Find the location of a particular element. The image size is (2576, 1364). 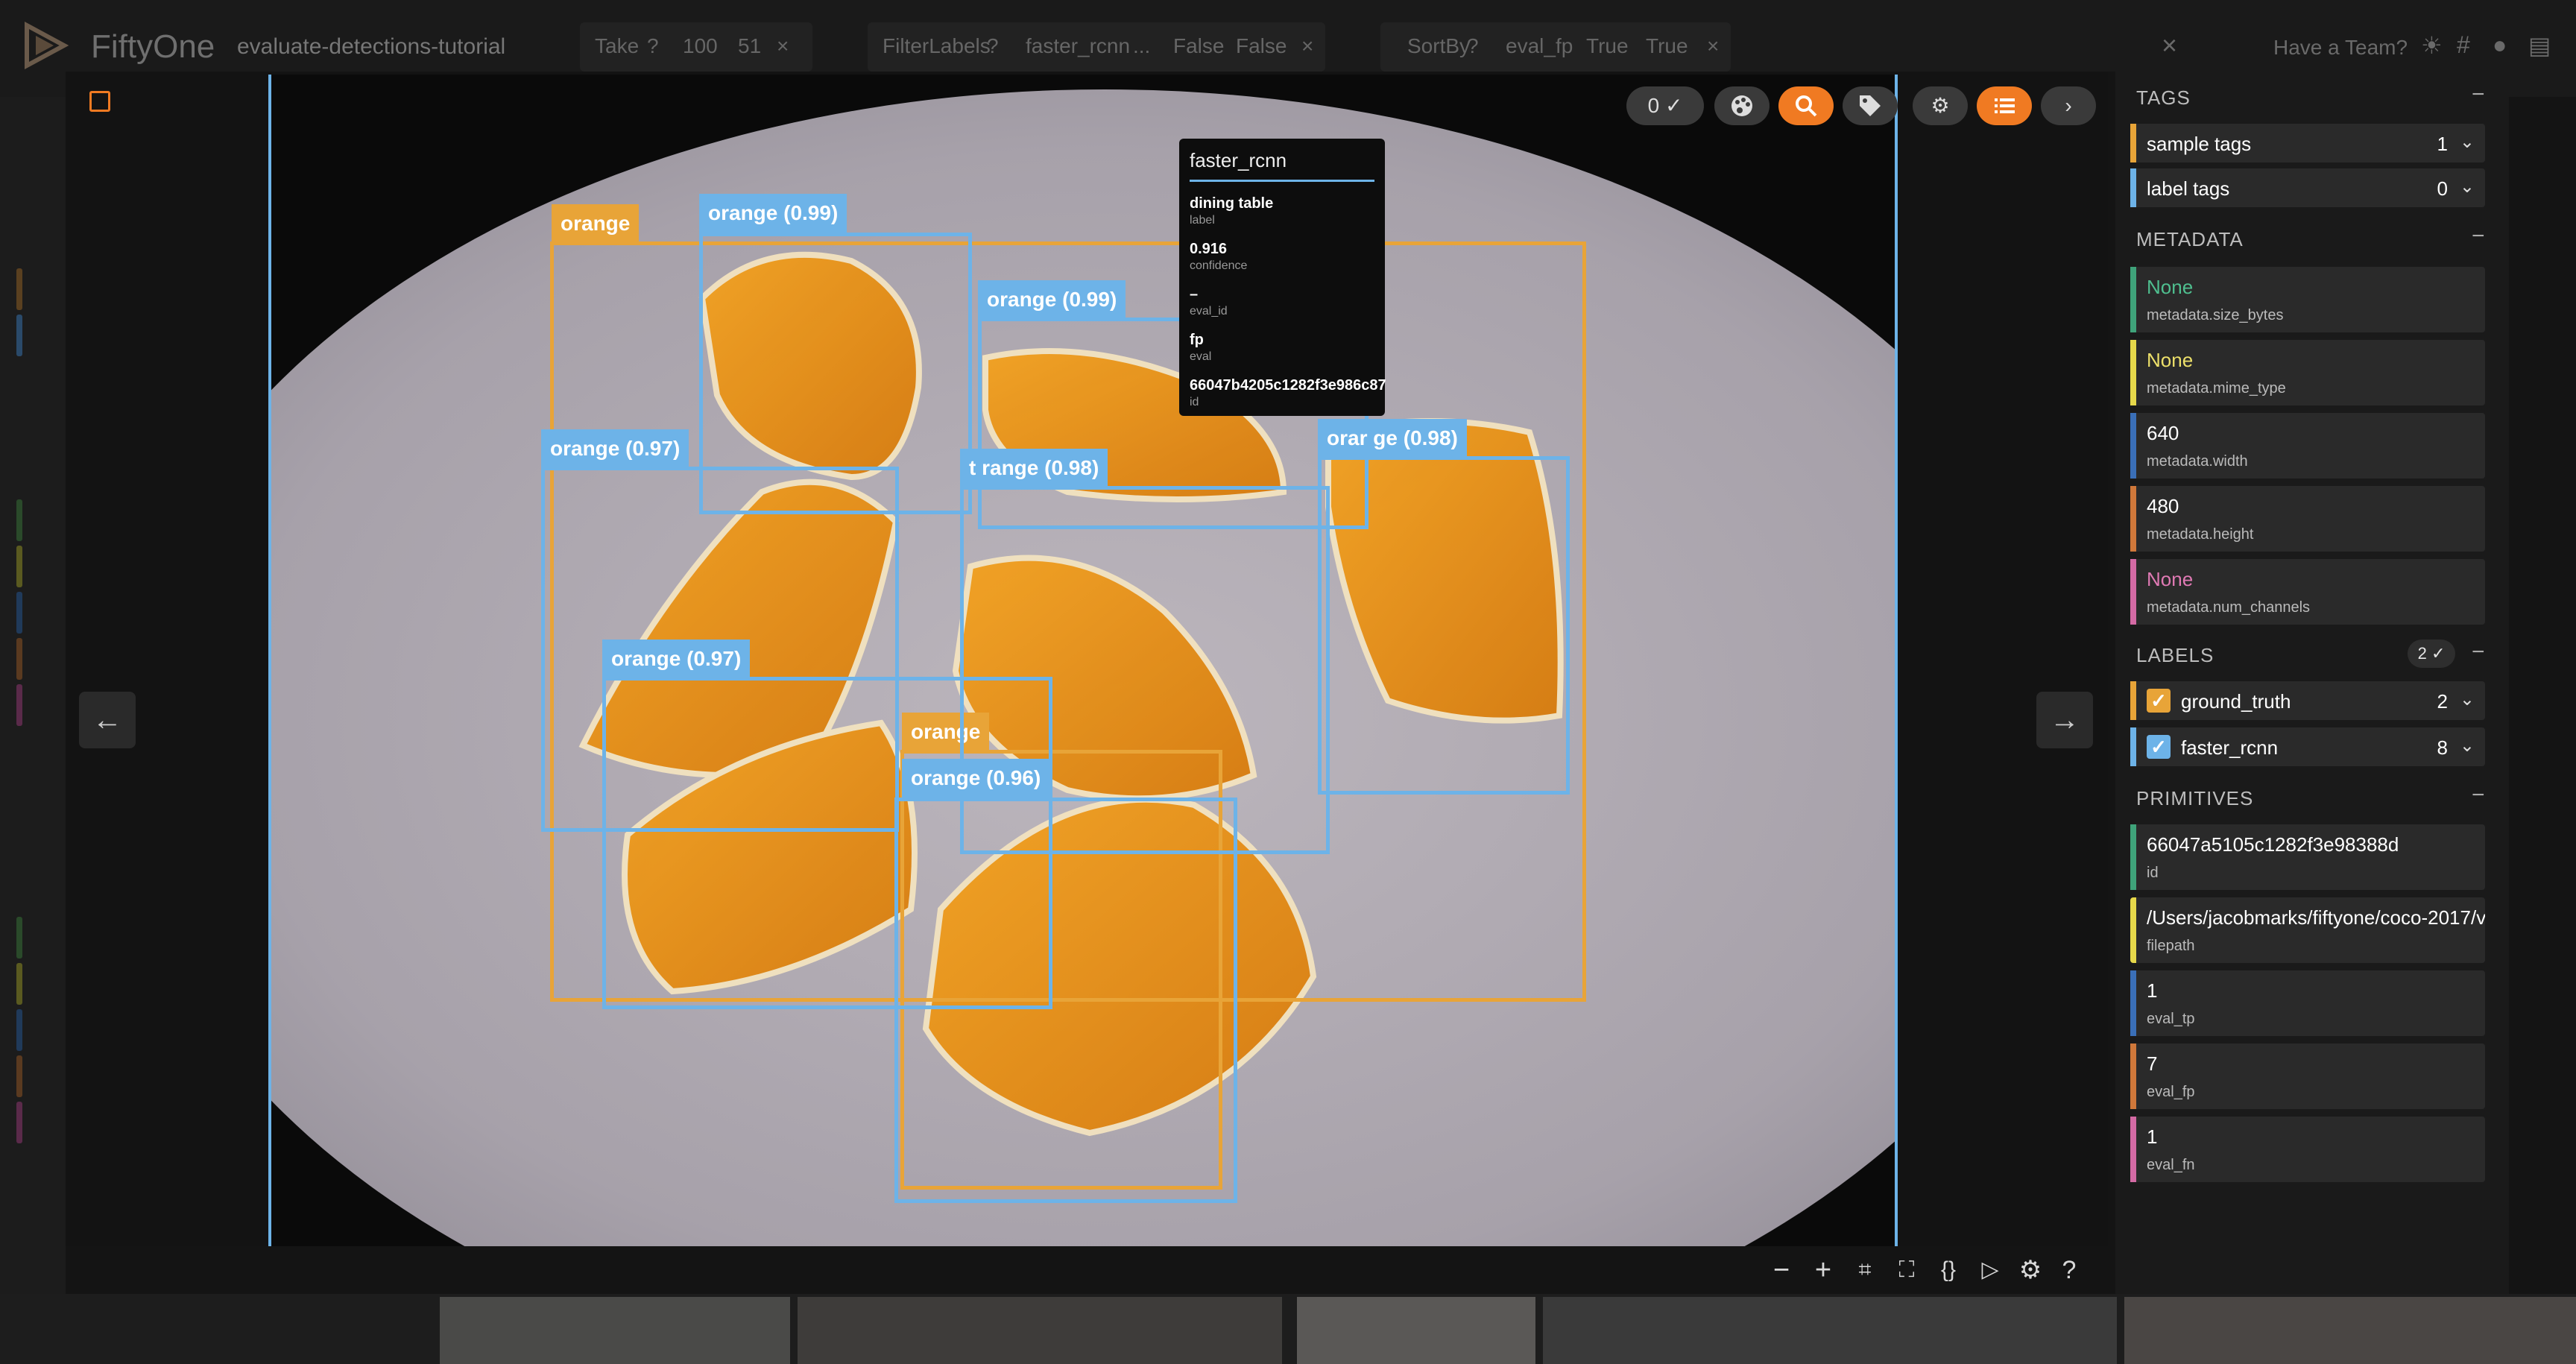

collapse-button: › is located at coordinates (2068, 105).